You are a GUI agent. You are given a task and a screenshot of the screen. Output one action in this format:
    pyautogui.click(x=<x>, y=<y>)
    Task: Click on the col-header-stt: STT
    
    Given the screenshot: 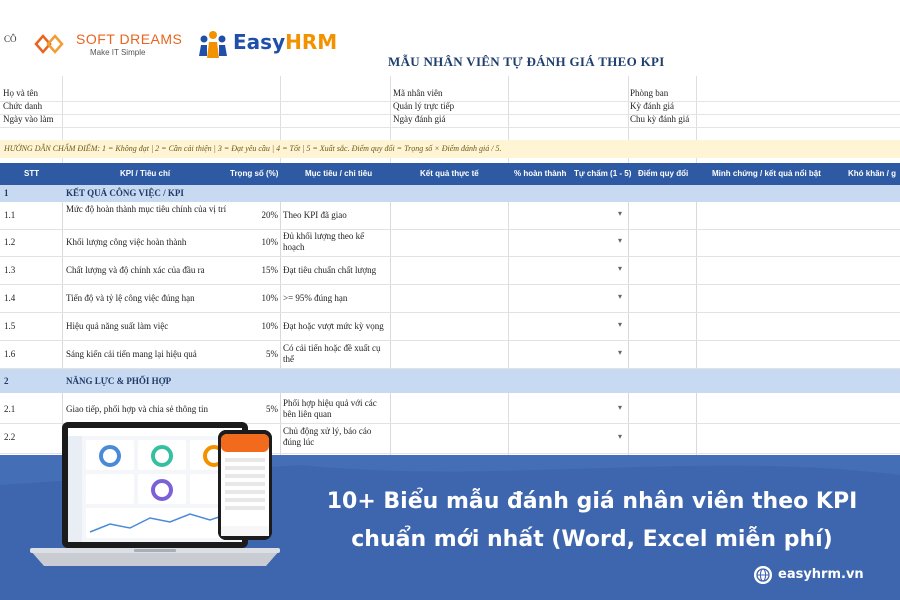 What is the action you would take?
    pyautogui.click(x=32, y=173)
    